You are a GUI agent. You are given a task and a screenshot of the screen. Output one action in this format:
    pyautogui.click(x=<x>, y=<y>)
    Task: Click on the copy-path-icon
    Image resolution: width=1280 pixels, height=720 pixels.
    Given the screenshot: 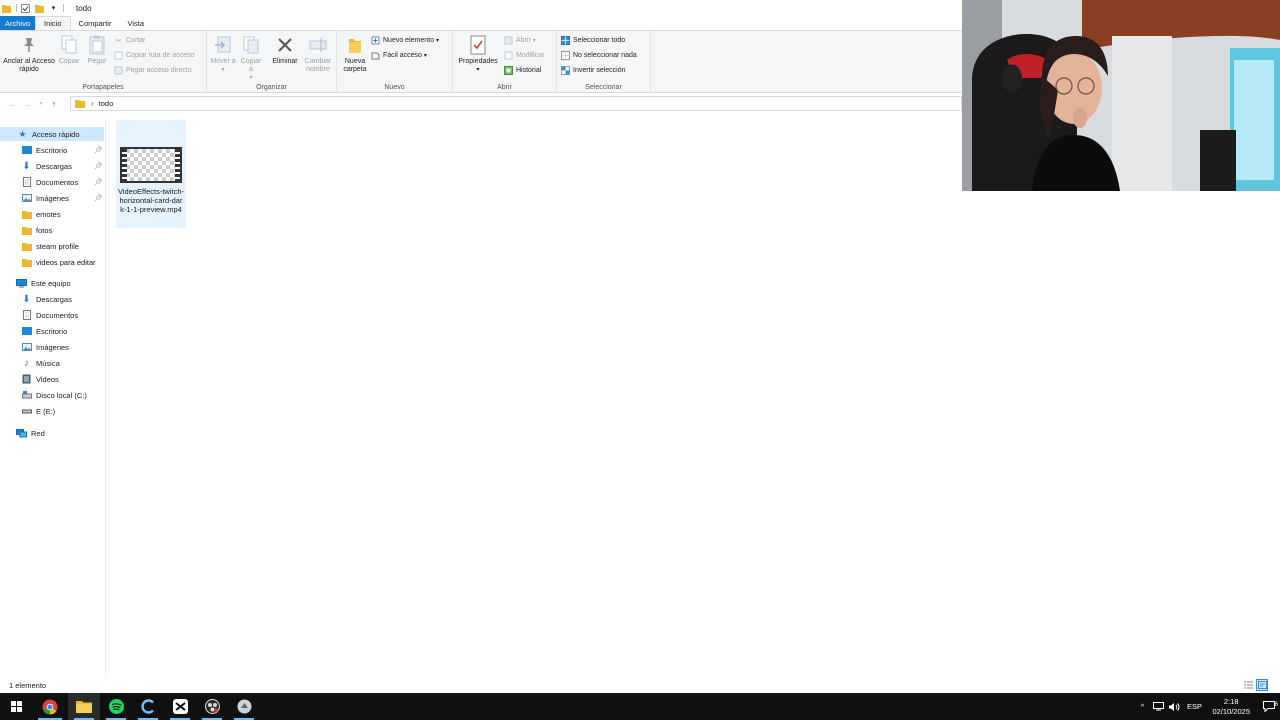 What is the action you would take?
    pyautogui.click(x=118, y=55)
    